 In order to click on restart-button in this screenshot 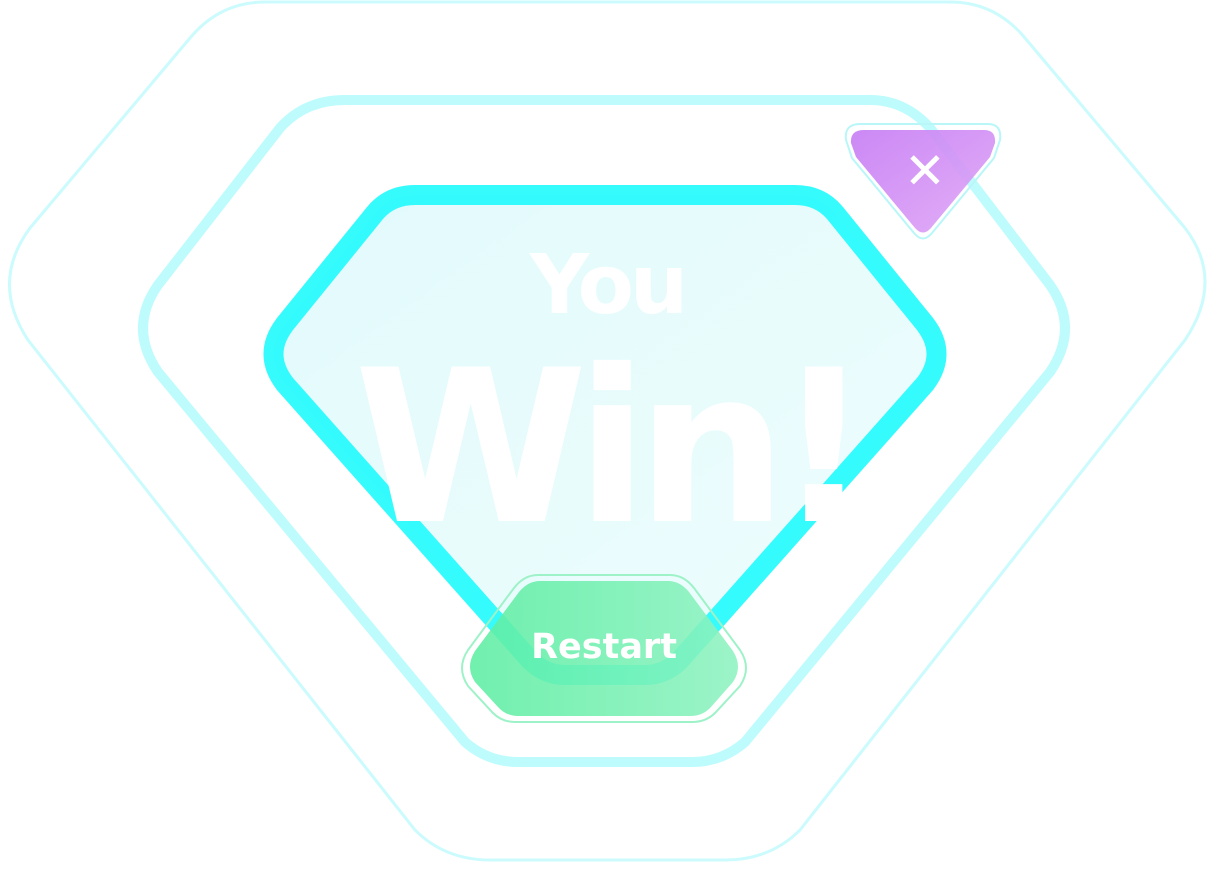, I will do `click(604, 648)`.